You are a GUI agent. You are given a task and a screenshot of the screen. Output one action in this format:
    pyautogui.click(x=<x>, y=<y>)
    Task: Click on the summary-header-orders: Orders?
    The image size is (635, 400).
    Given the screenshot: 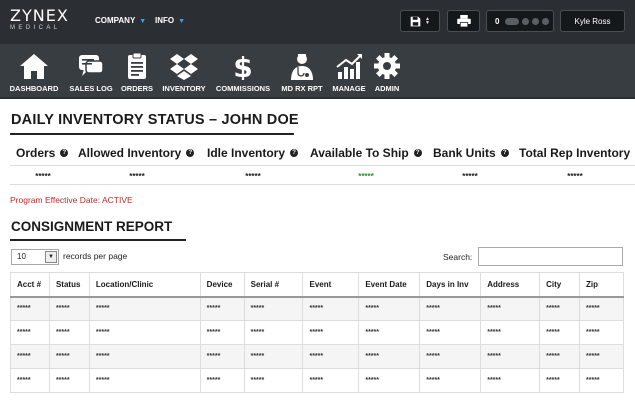 What is the action you would take?
    pyautogui.click(x=42, y=153)
    